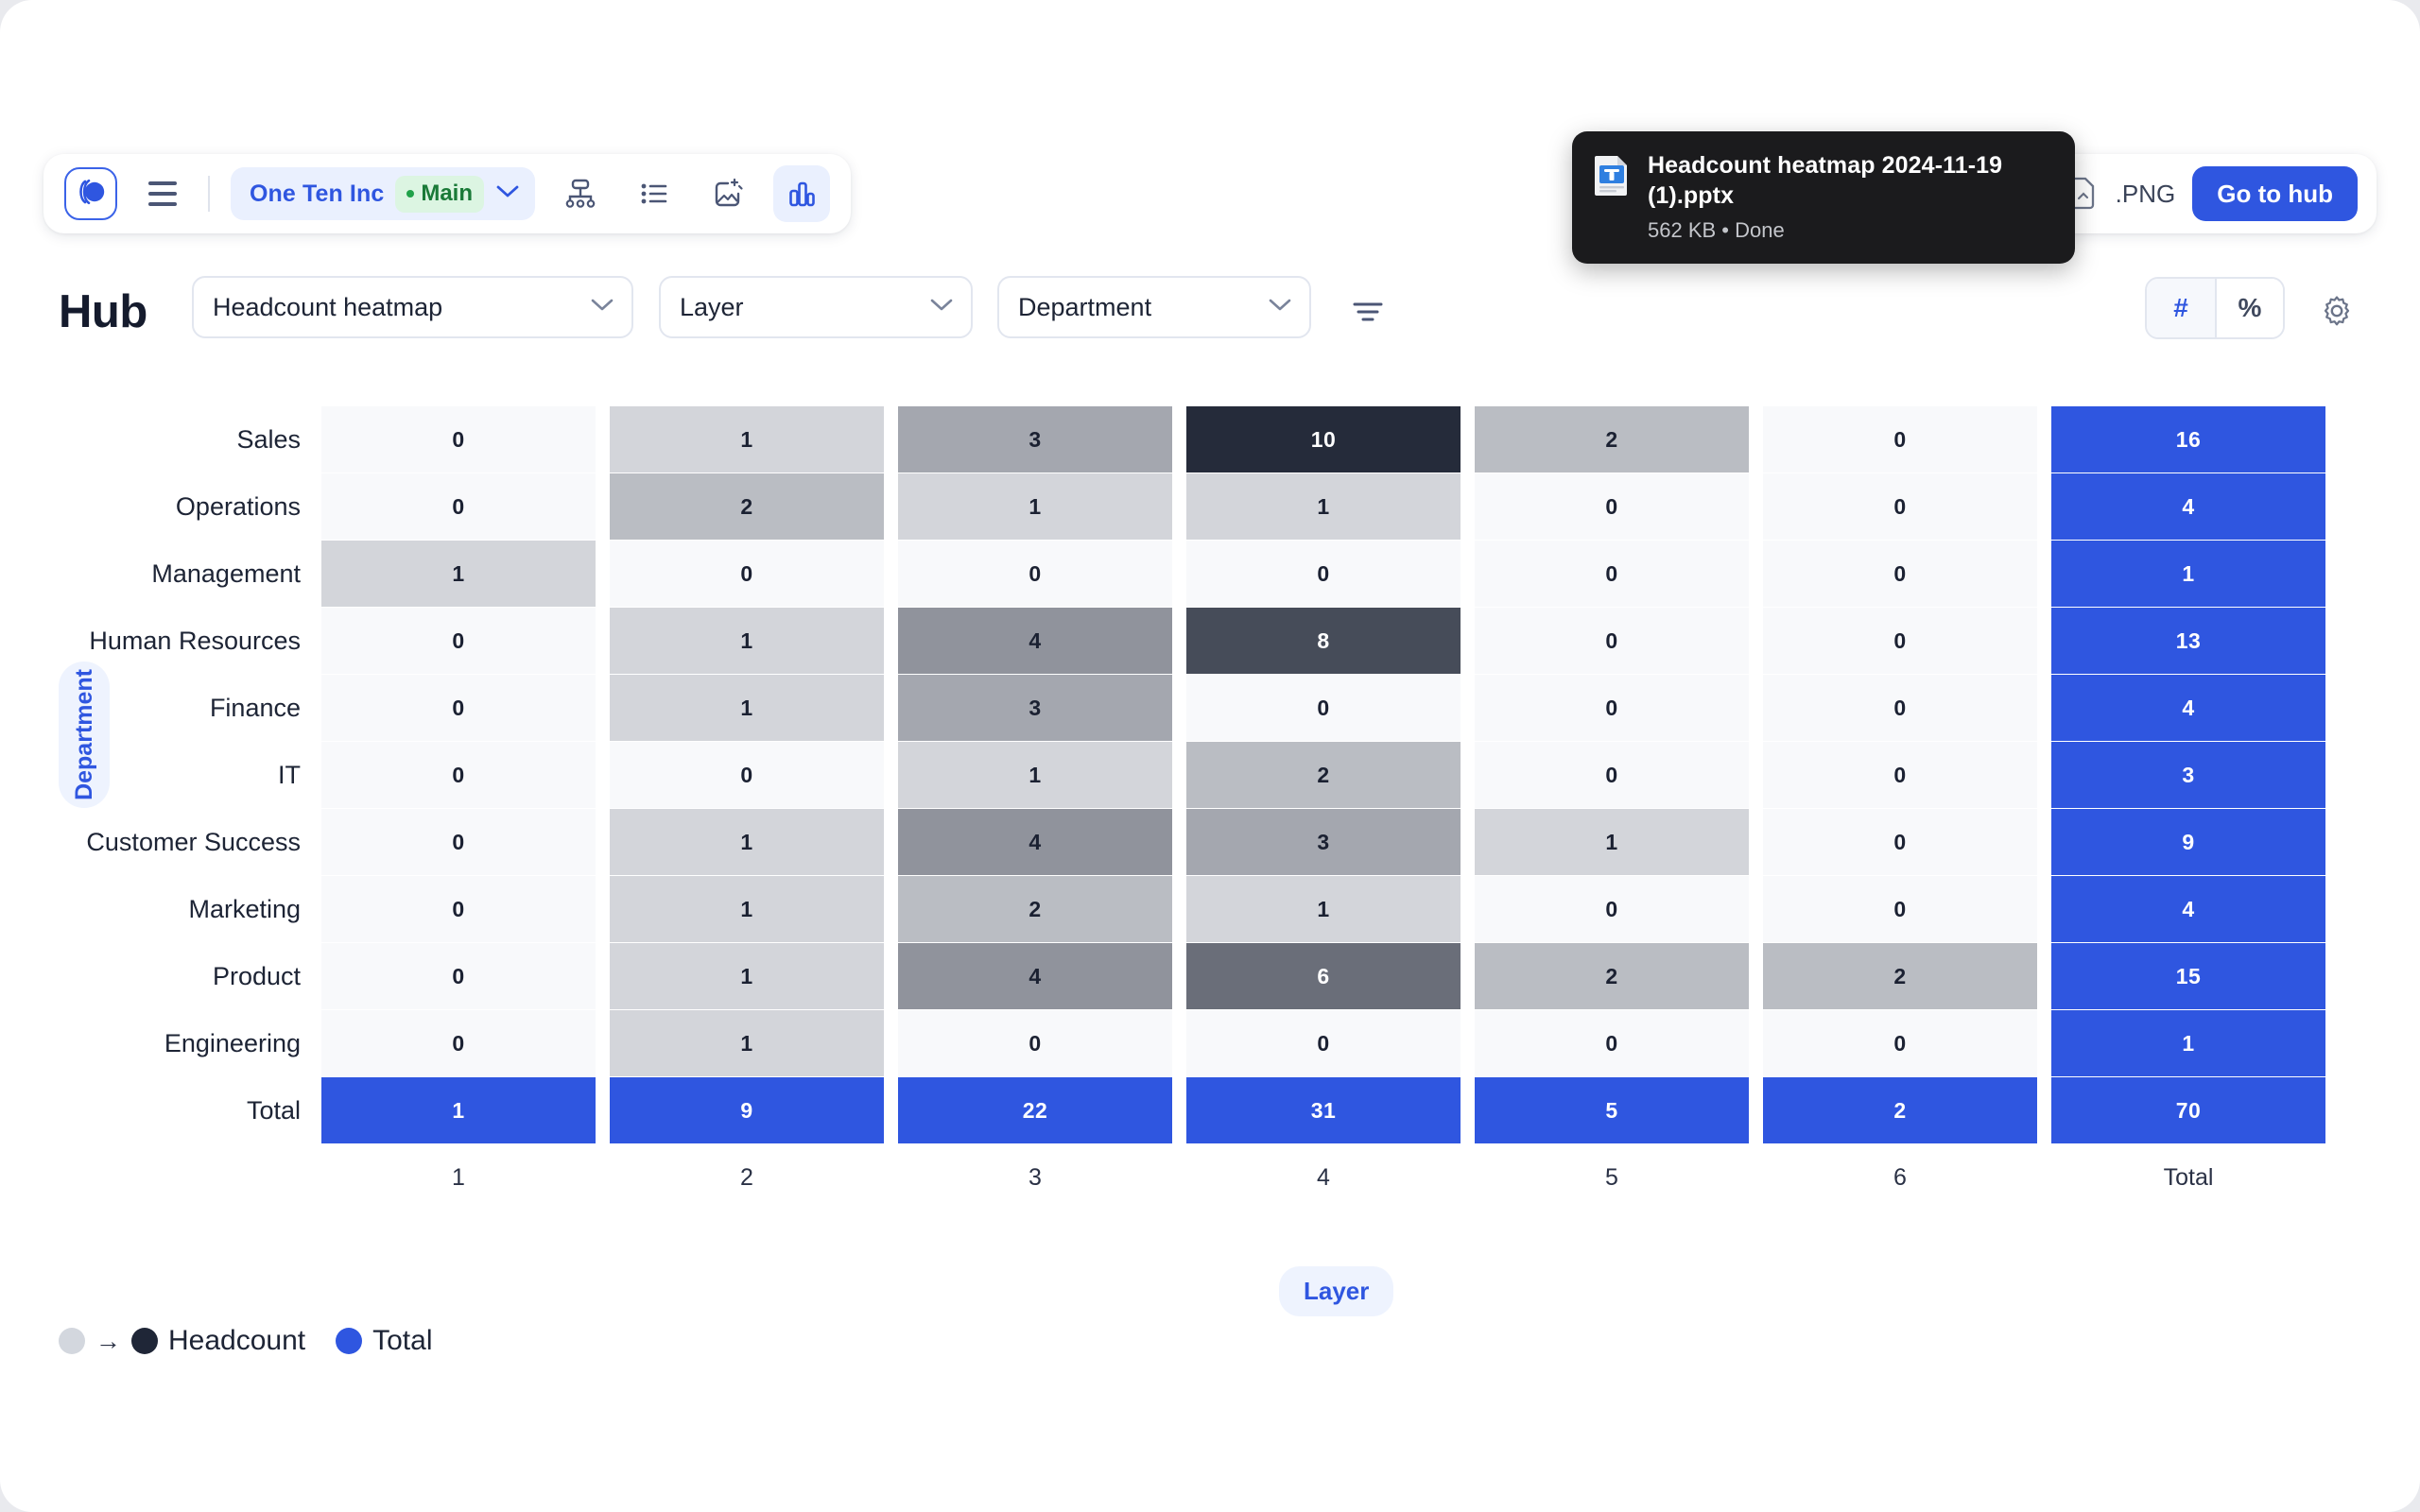  What do you see at coordinates (226, 573) in the screenshot?
I see `row-label: Management` at bounding box center [226, 573].